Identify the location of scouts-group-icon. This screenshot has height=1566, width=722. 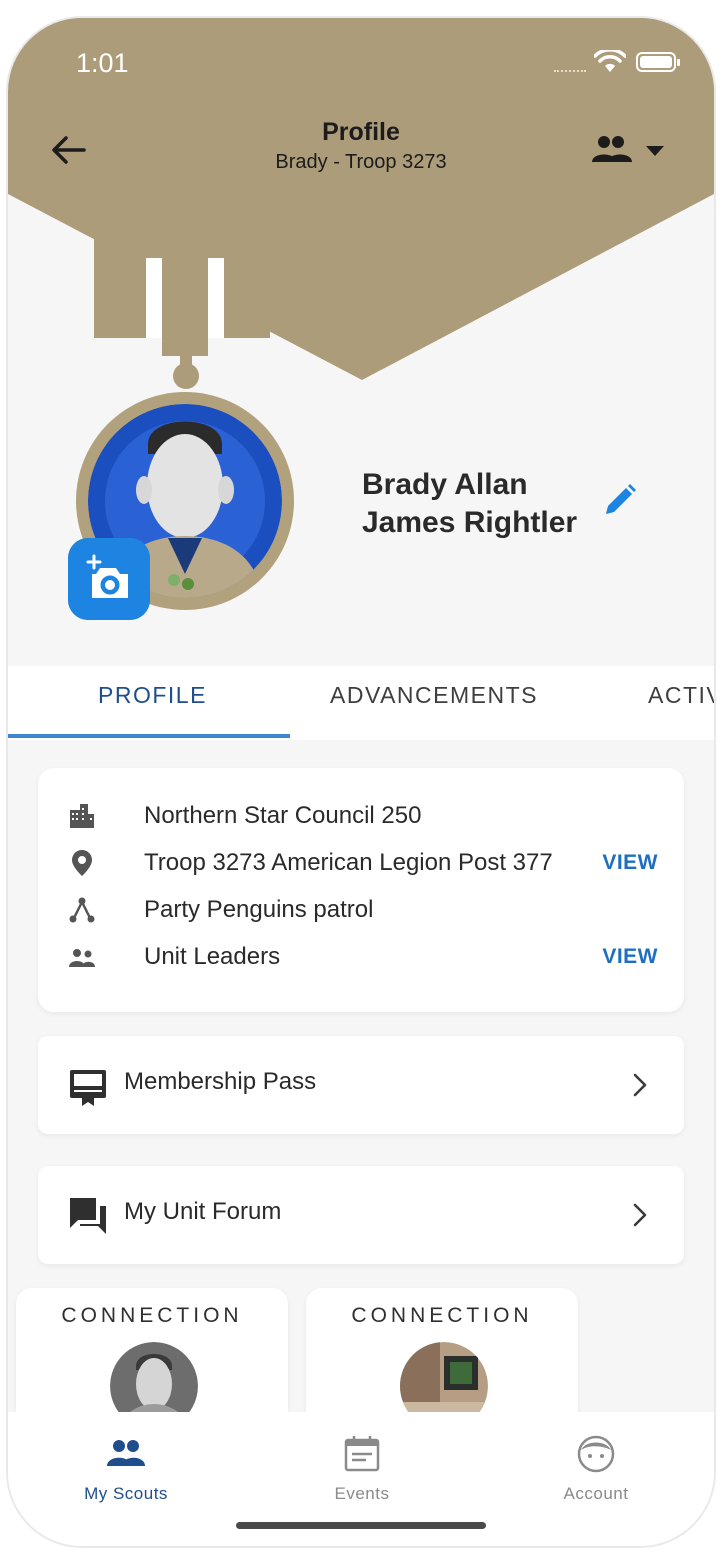
(126, 1453).